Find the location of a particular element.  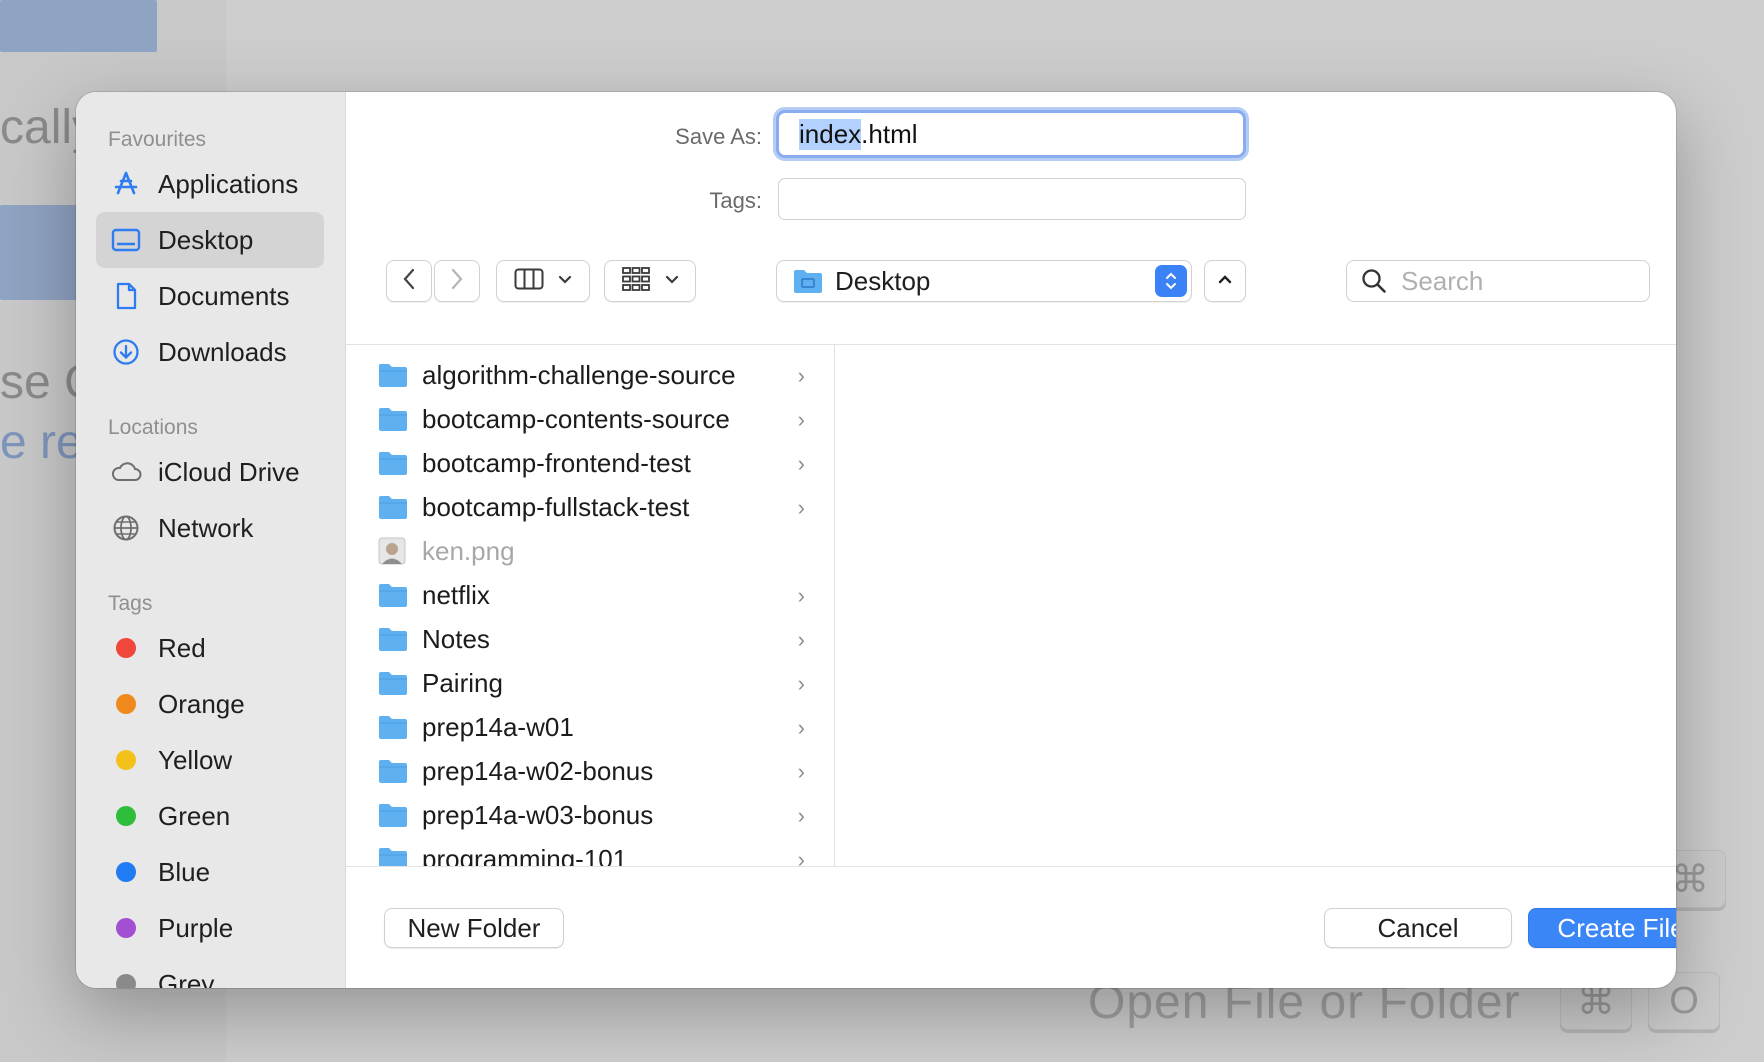

sidebar-item-label: Purple is located at coordinates (196, 927).